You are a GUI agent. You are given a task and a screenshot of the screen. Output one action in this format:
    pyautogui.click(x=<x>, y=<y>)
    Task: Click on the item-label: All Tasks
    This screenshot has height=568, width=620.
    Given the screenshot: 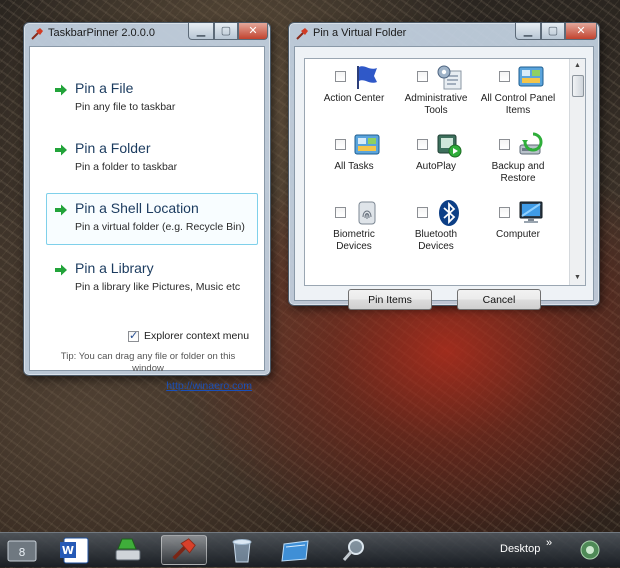 What is the action you would take?
    pyautogui.click(x=354, y=166)
    